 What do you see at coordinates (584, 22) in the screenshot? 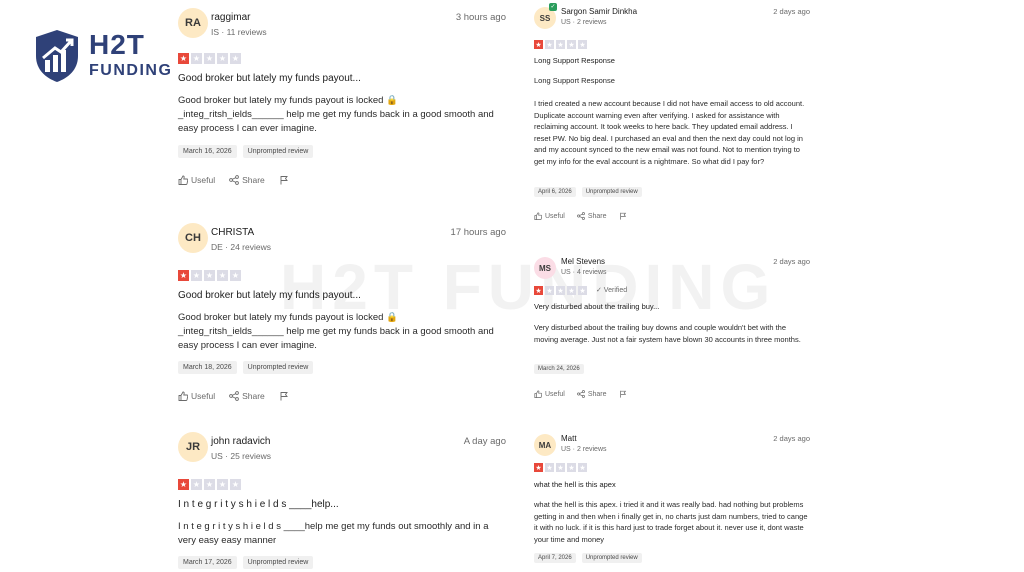
I see `reviewer-meta: US · 2 reviews` at bounding box center [584, 22].